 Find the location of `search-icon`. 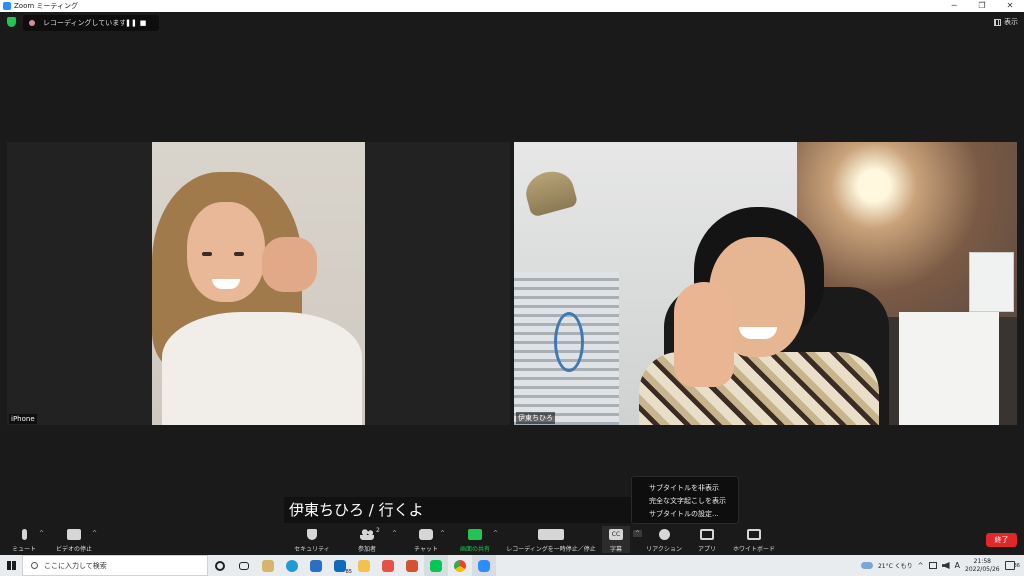

search-icon is located at coordinates (34, 565).